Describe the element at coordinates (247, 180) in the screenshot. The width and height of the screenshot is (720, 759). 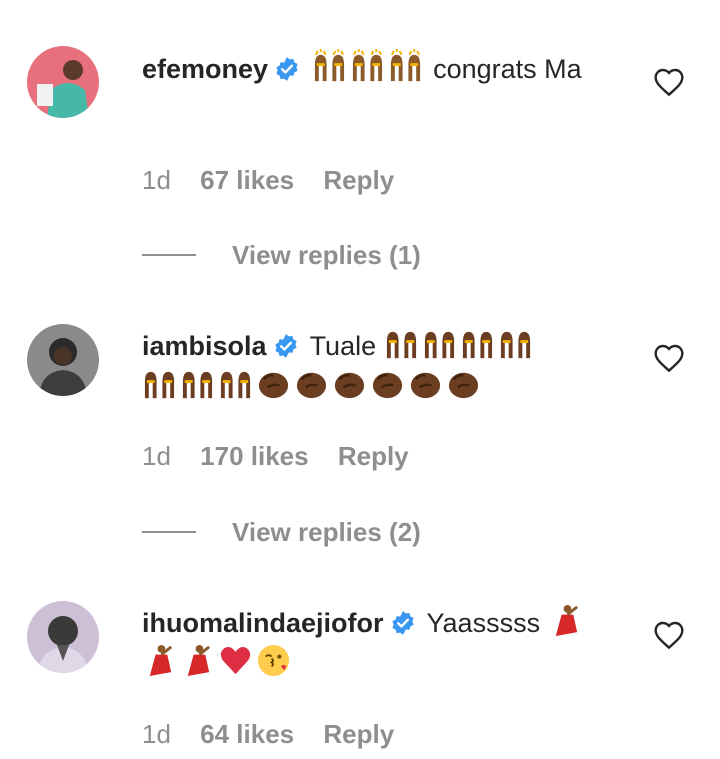
I see `likes-count: 67 likes` at that location.